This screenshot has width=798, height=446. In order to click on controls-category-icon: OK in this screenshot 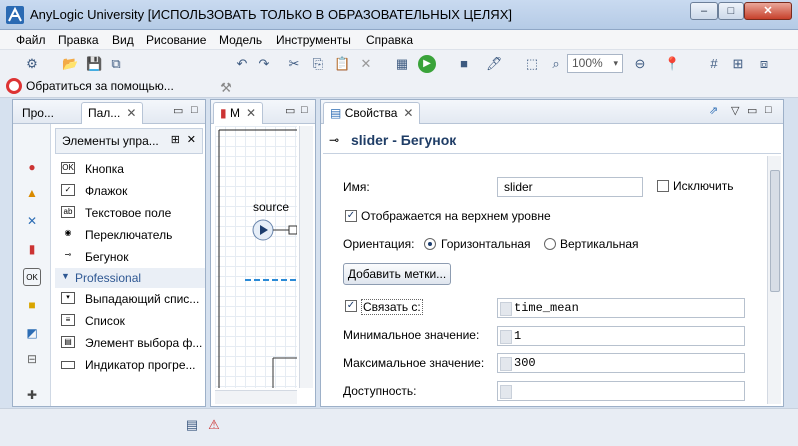, I will do `click(32, 277)`.